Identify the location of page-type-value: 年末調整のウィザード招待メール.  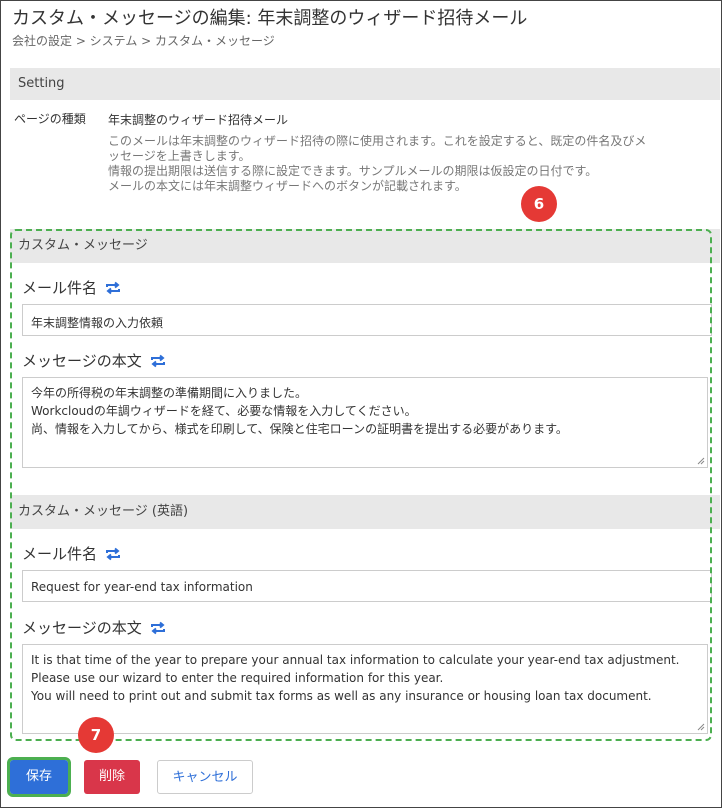
(198, 120).